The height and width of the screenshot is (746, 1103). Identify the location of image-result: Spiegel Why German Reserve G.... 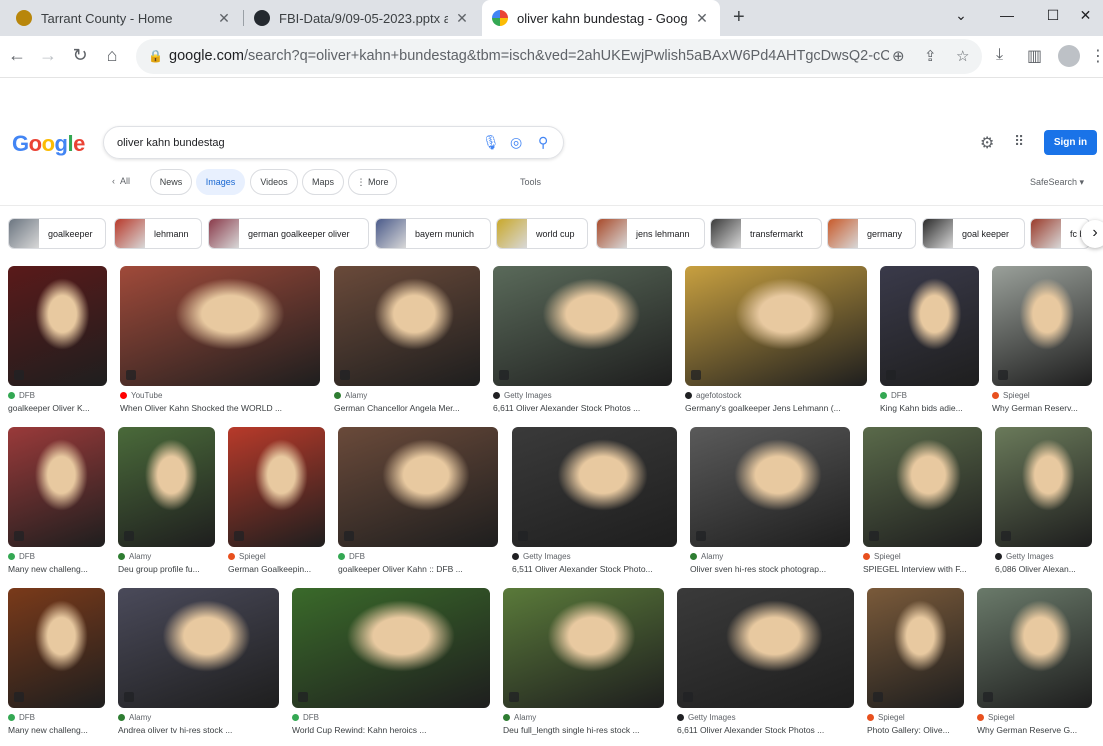
(1034, 662).